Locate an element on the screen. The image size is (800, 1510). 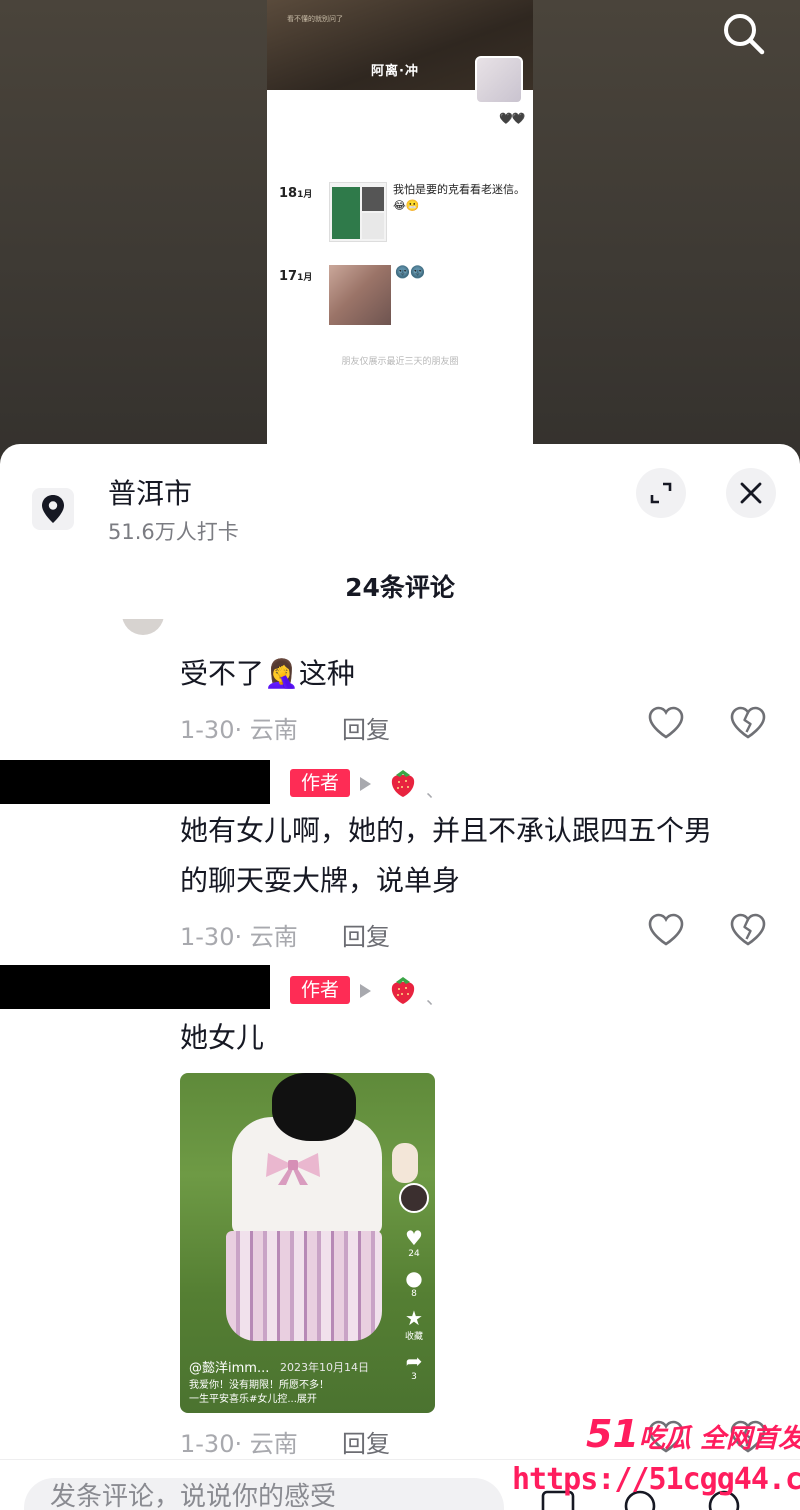
comment-text: 她女儿 is located at coordinates (222, 1037).